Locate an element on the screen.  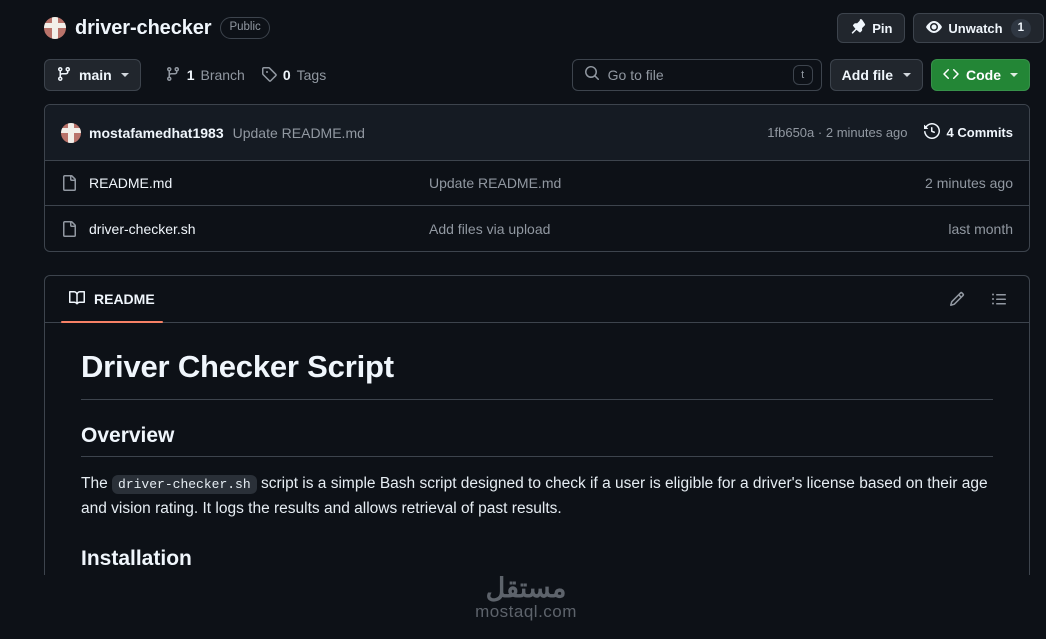
branches-link: 1 Branch is located at coordinates (205, 75).